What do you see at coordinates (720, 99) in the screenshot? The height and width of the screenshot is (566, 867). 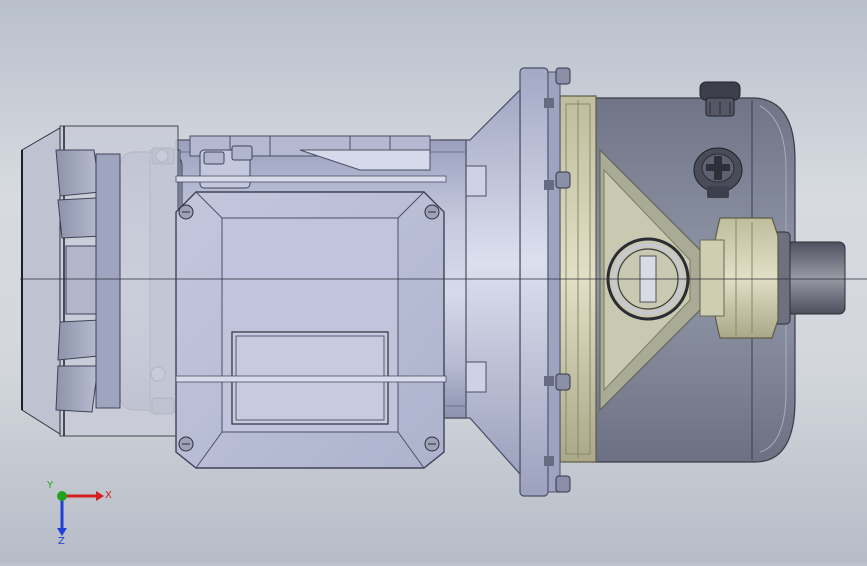 I see `drain-plug` at bounding box center [720, 99].